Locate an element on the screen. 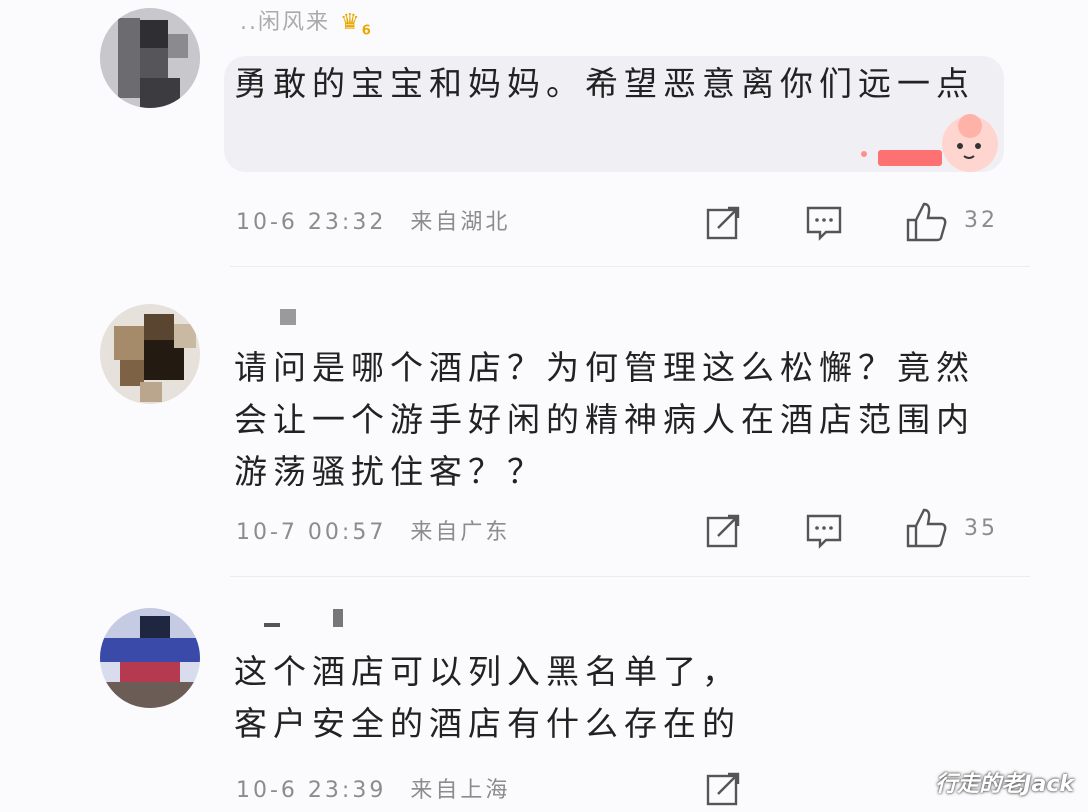 The width and height of the screenshot is (1088, 812). comment-meta: 10-7 00:57 来自广东 is located at coordinates (373, 530).